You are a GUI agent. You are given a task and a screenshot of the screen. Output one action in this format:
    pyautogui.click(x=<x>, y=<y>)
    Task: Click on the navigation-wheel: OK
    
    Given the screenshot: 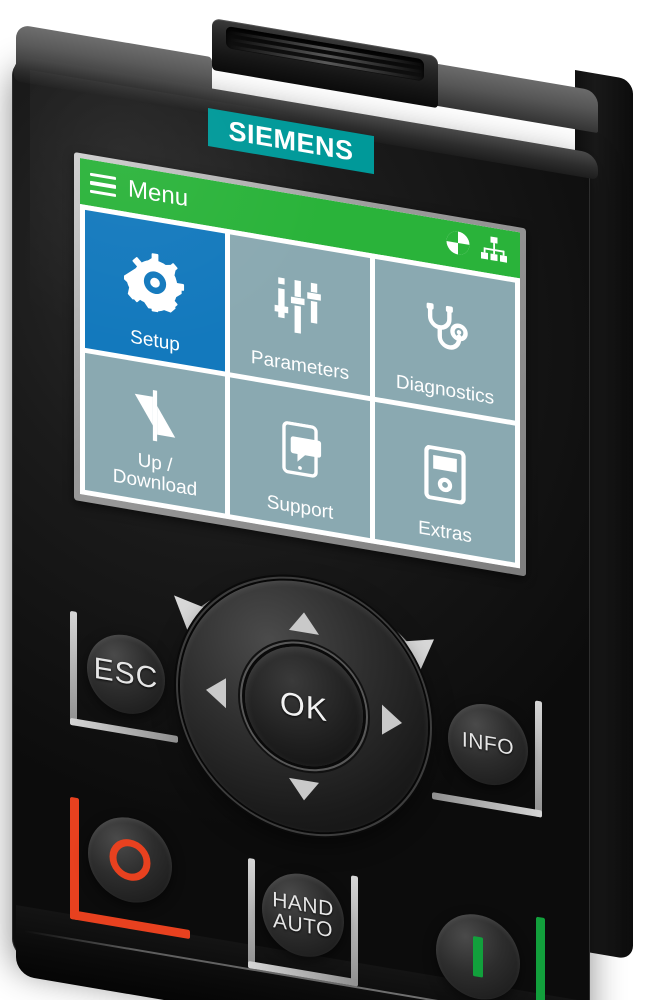 What is the action you would take?
    pyautogui.click(x=304, y=706)
    